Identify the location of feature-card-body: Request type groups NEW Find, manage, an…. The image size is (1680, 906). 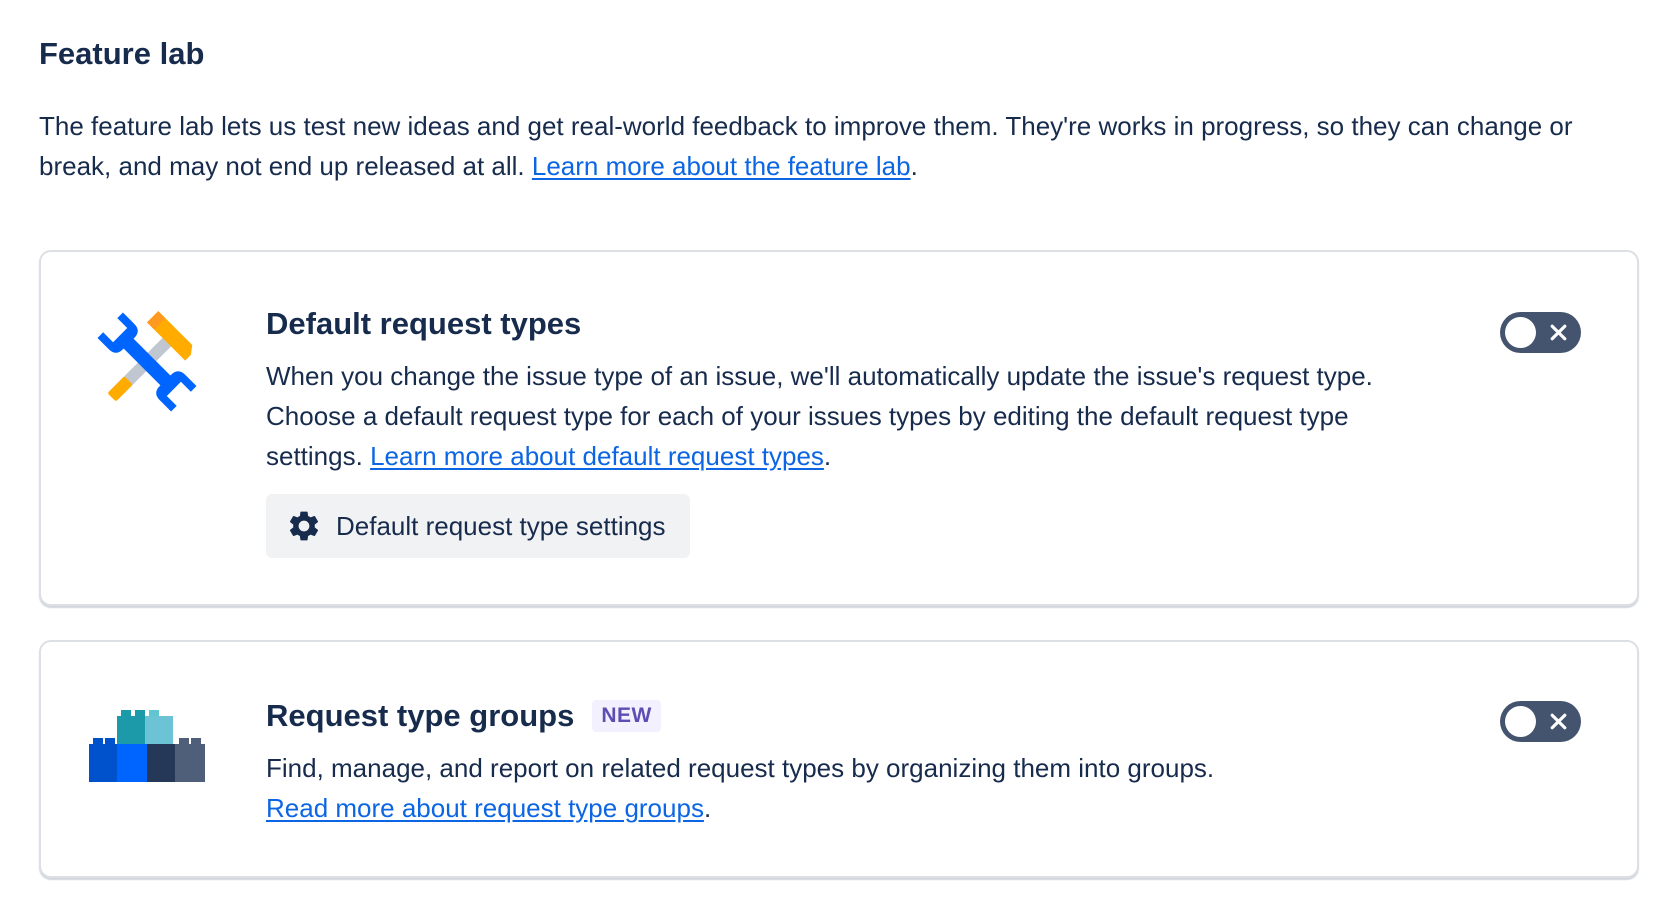
(856, 761).